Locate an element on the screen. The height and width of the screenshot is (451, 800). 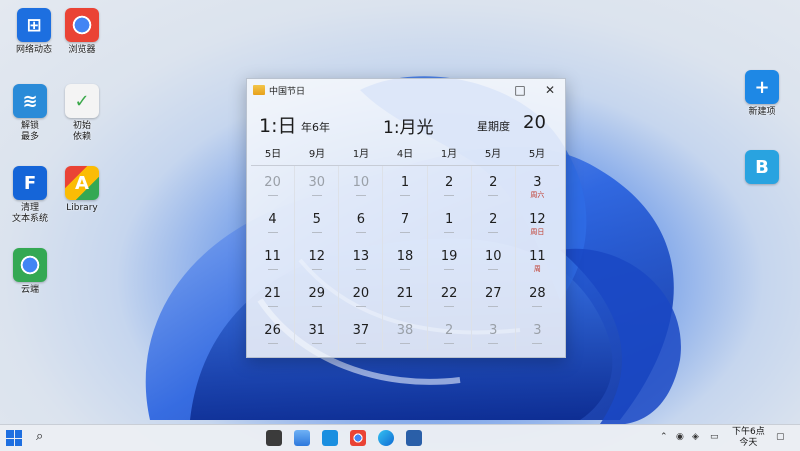
calendar-day-cell: 5 is located at coordinates (317, 221).